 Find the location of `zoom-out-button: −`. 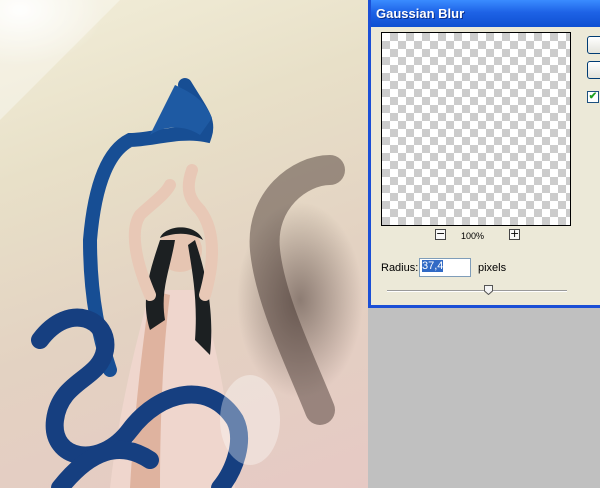

zoom-out-button: − is located at coordinates (440, 234).